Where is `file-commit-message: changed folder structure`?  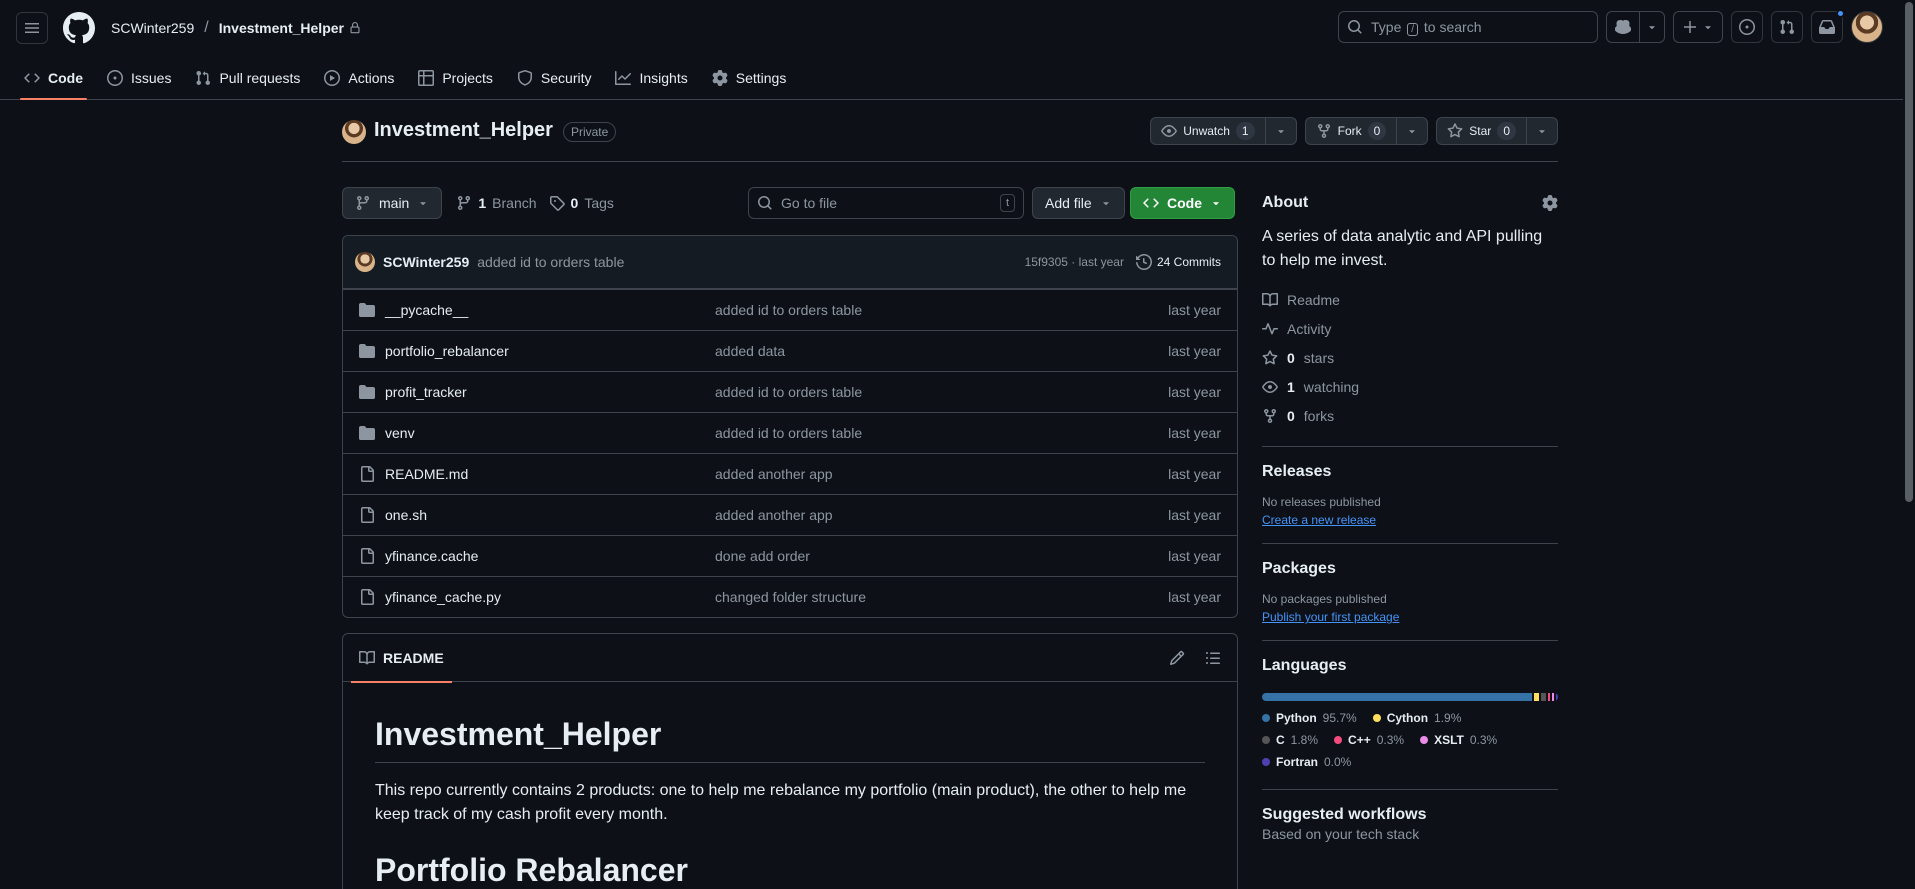 file-commit-message: changed folder structure is located at coordinates (790, 597).